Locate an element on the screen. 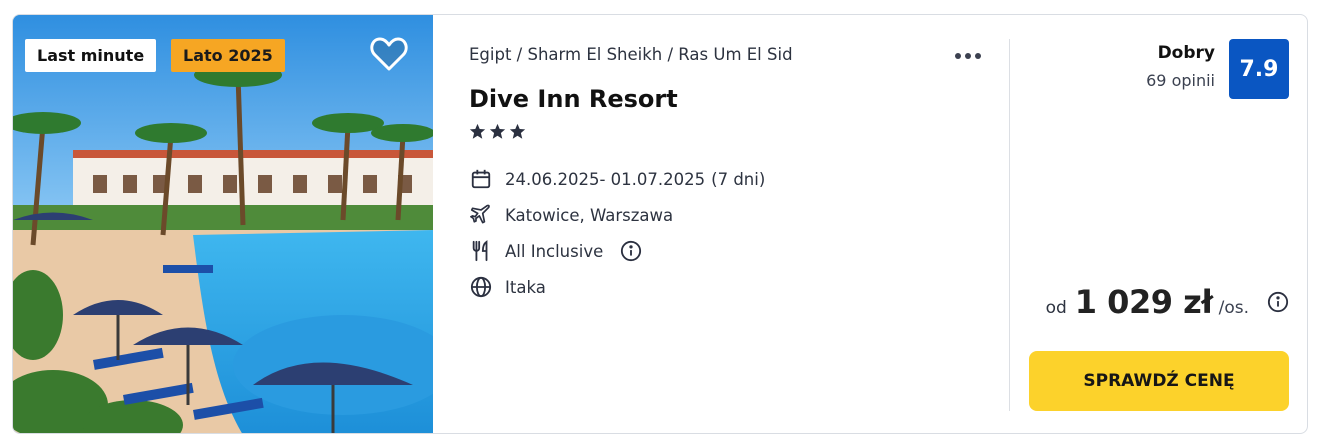 The image size is (1322, 443). favorite-button is located at coordinates (389, 54).